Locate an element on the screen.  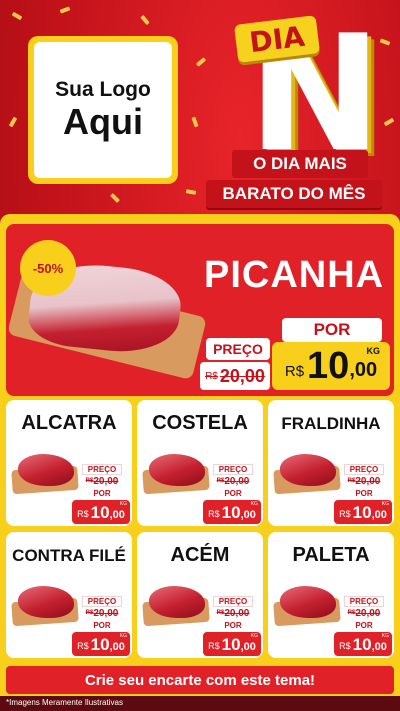
cta-banner: Crie seu encarte com este tema! is located at coordinates (200, 680).